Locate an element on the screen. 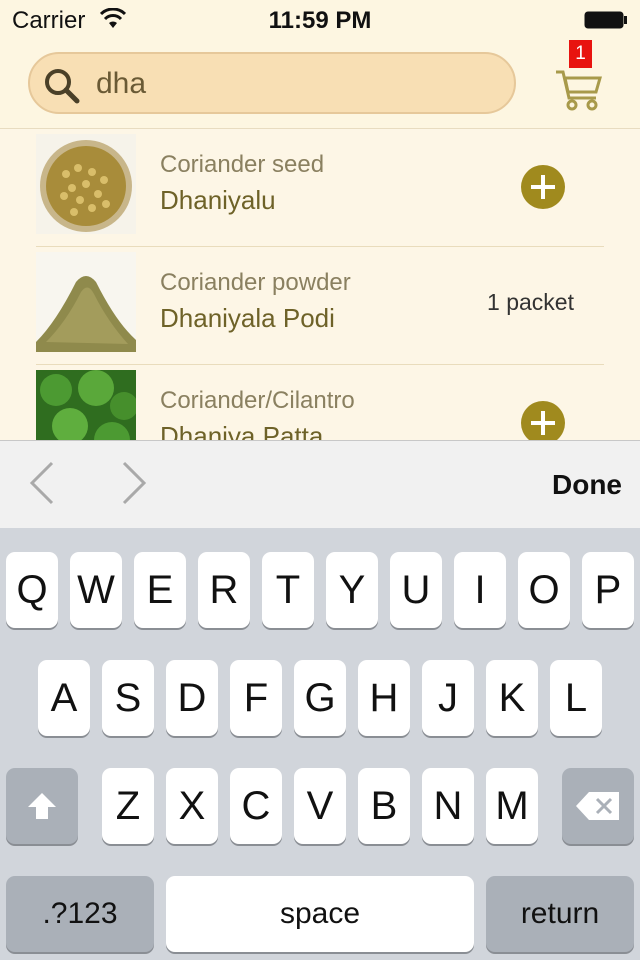 This screenshot has width=640, height=960. product-name-english: Coriander/Cilantro is located at coordinates (257, 400).